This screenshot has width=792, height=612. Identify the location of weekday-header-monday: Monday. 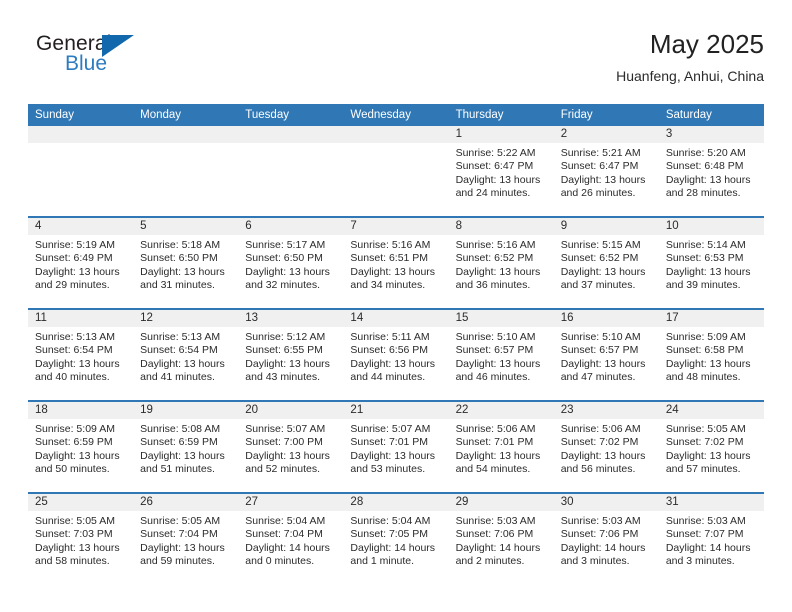
(161, 115).